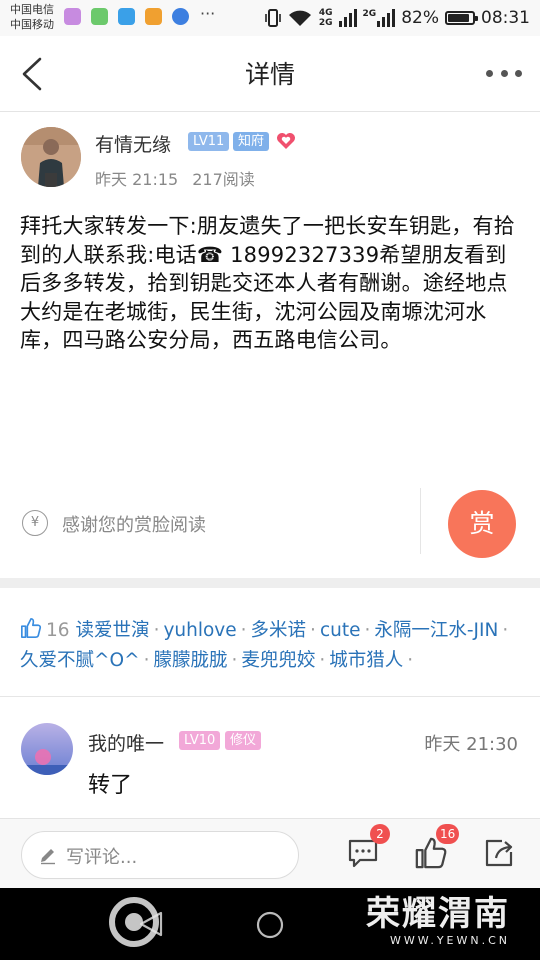  Describe the element at coordinates (340, 630) in the screenshot. I see `liker-name: cute` at that location.